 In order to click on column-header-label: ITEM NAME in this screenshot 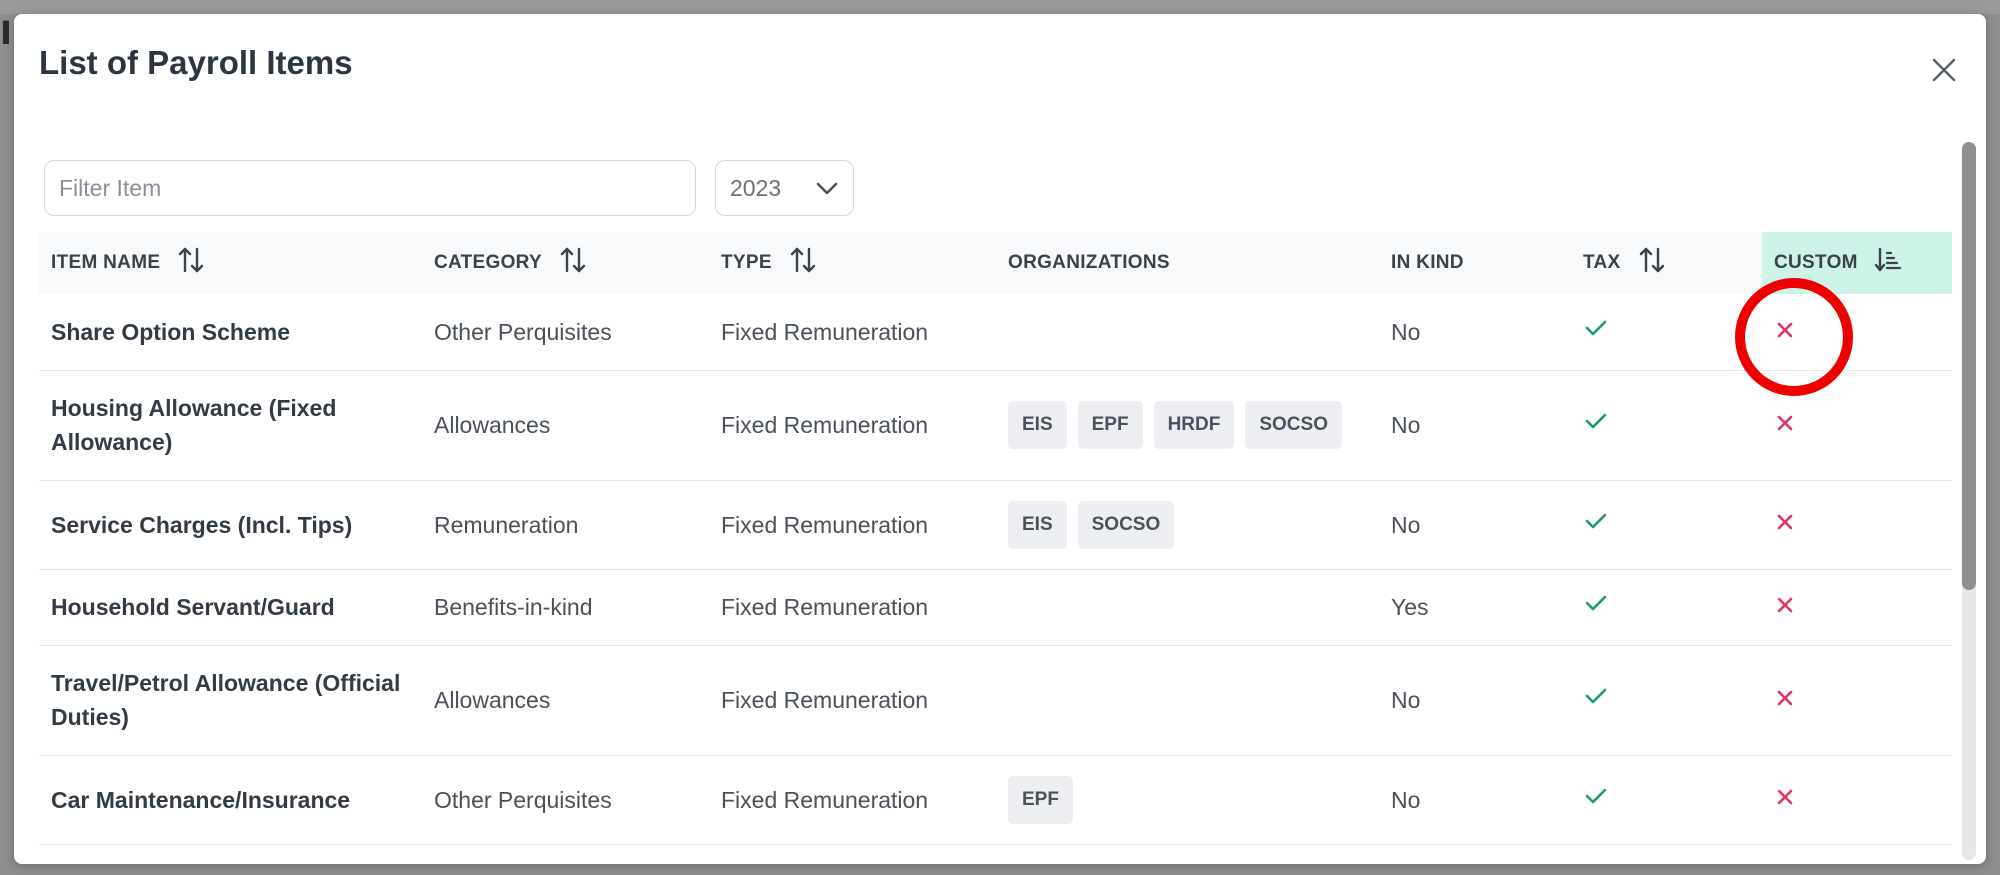, I will do `click(106, 263)`.